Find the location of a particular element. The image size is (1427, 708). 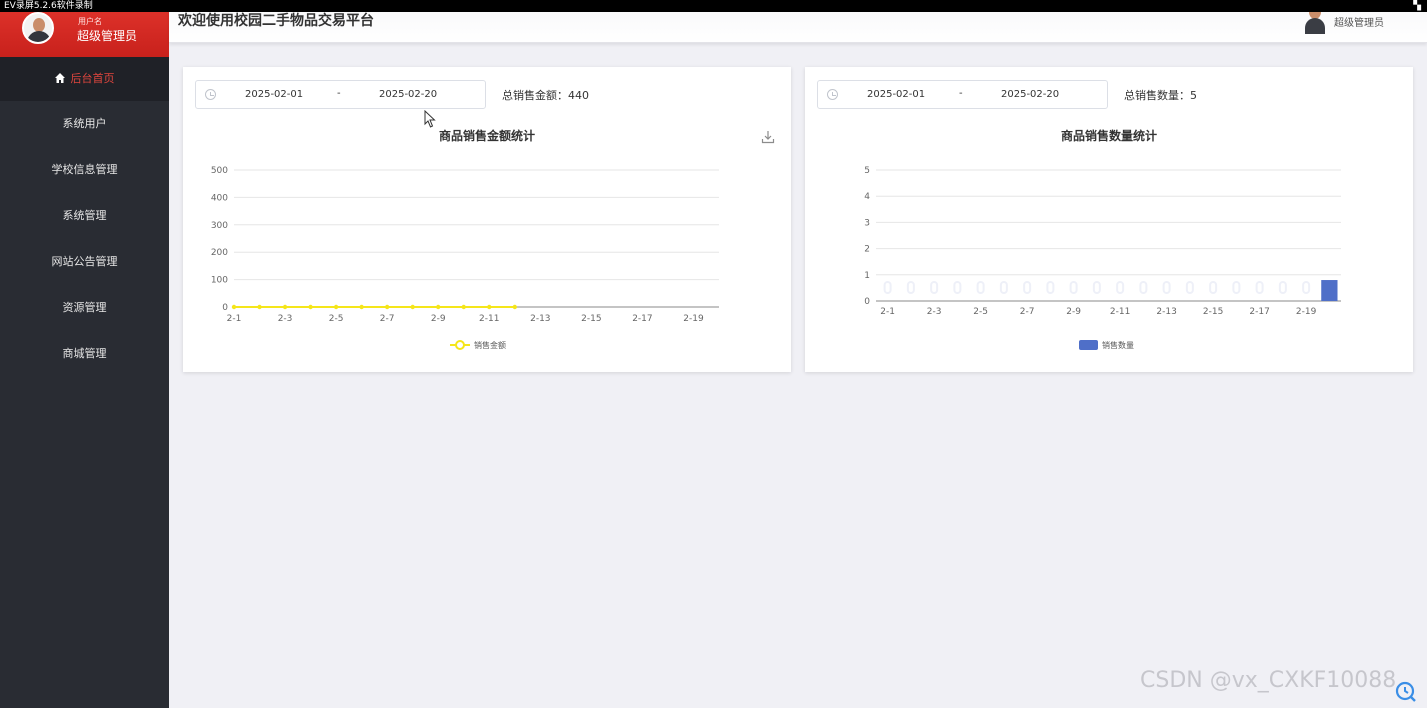

sidebar-item-mall: 商城管理 is located at coordinates (84, 354).